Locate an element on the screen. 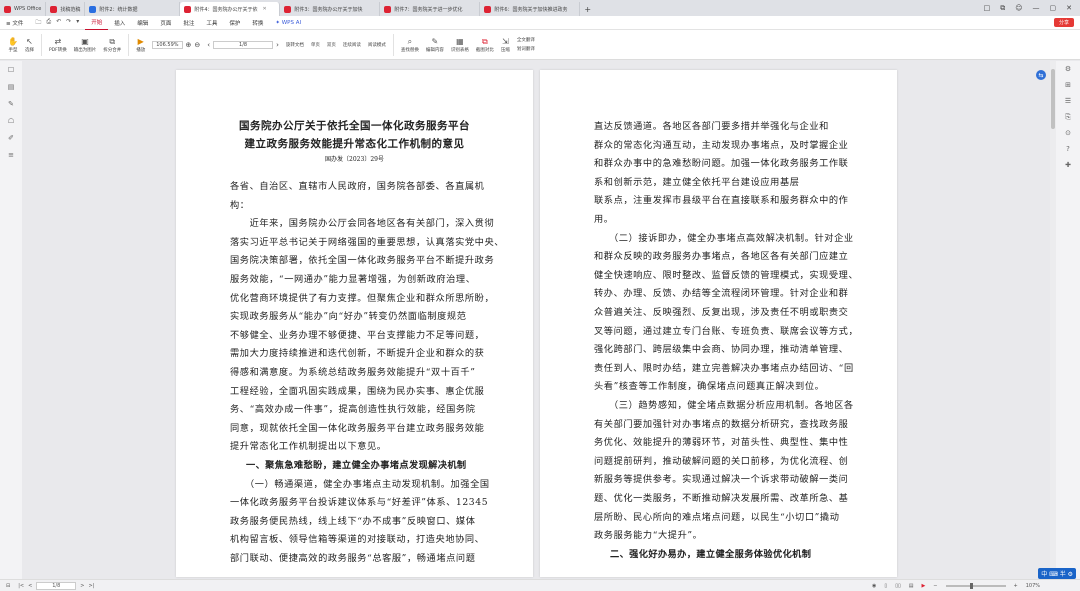 The height and width of the screenshot is (591, 1080). bookmark-icon: ☖ is located at coordinates (11, 120).